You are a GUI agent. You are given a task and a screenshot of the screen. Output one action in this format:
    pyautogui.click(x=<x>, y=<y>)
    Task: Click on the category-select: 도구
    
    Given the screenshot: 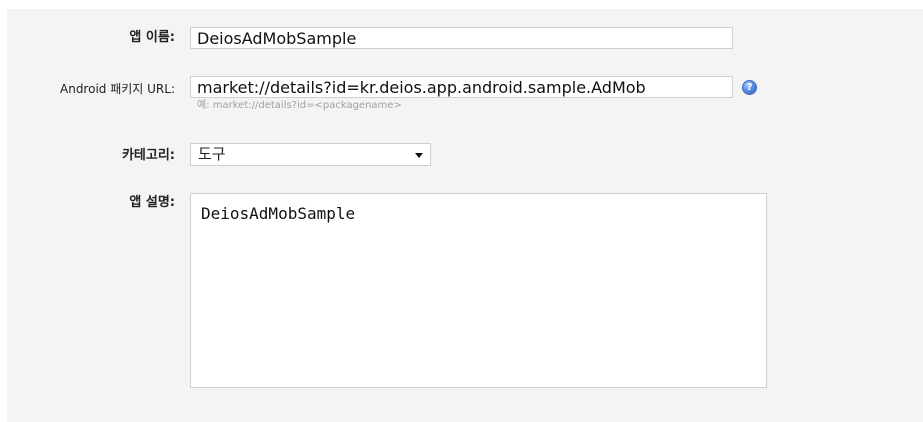 What is the action you would take?
    pyautogui.click(x=310, y=154)
    